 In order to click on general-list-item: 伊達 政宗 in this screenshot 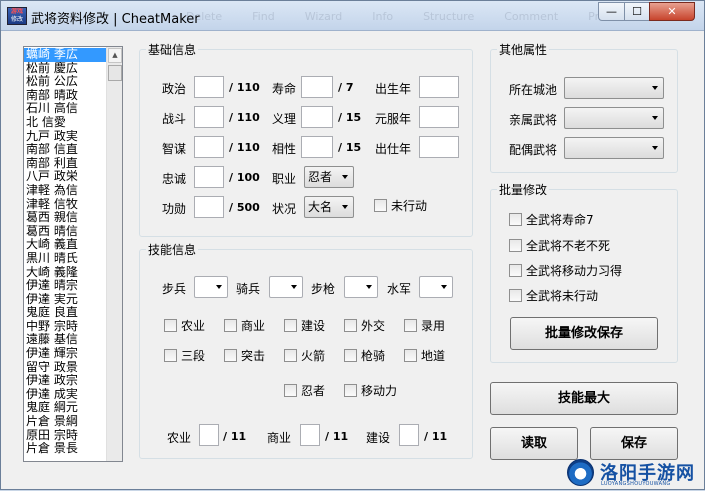, I will do `click(66, 381)`.